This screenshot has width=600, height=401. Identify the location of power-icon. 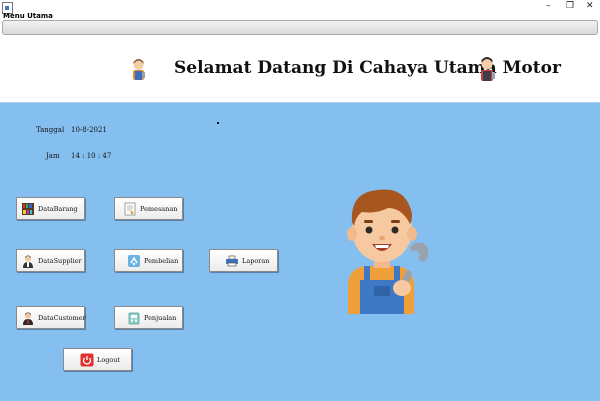
(87, 360).